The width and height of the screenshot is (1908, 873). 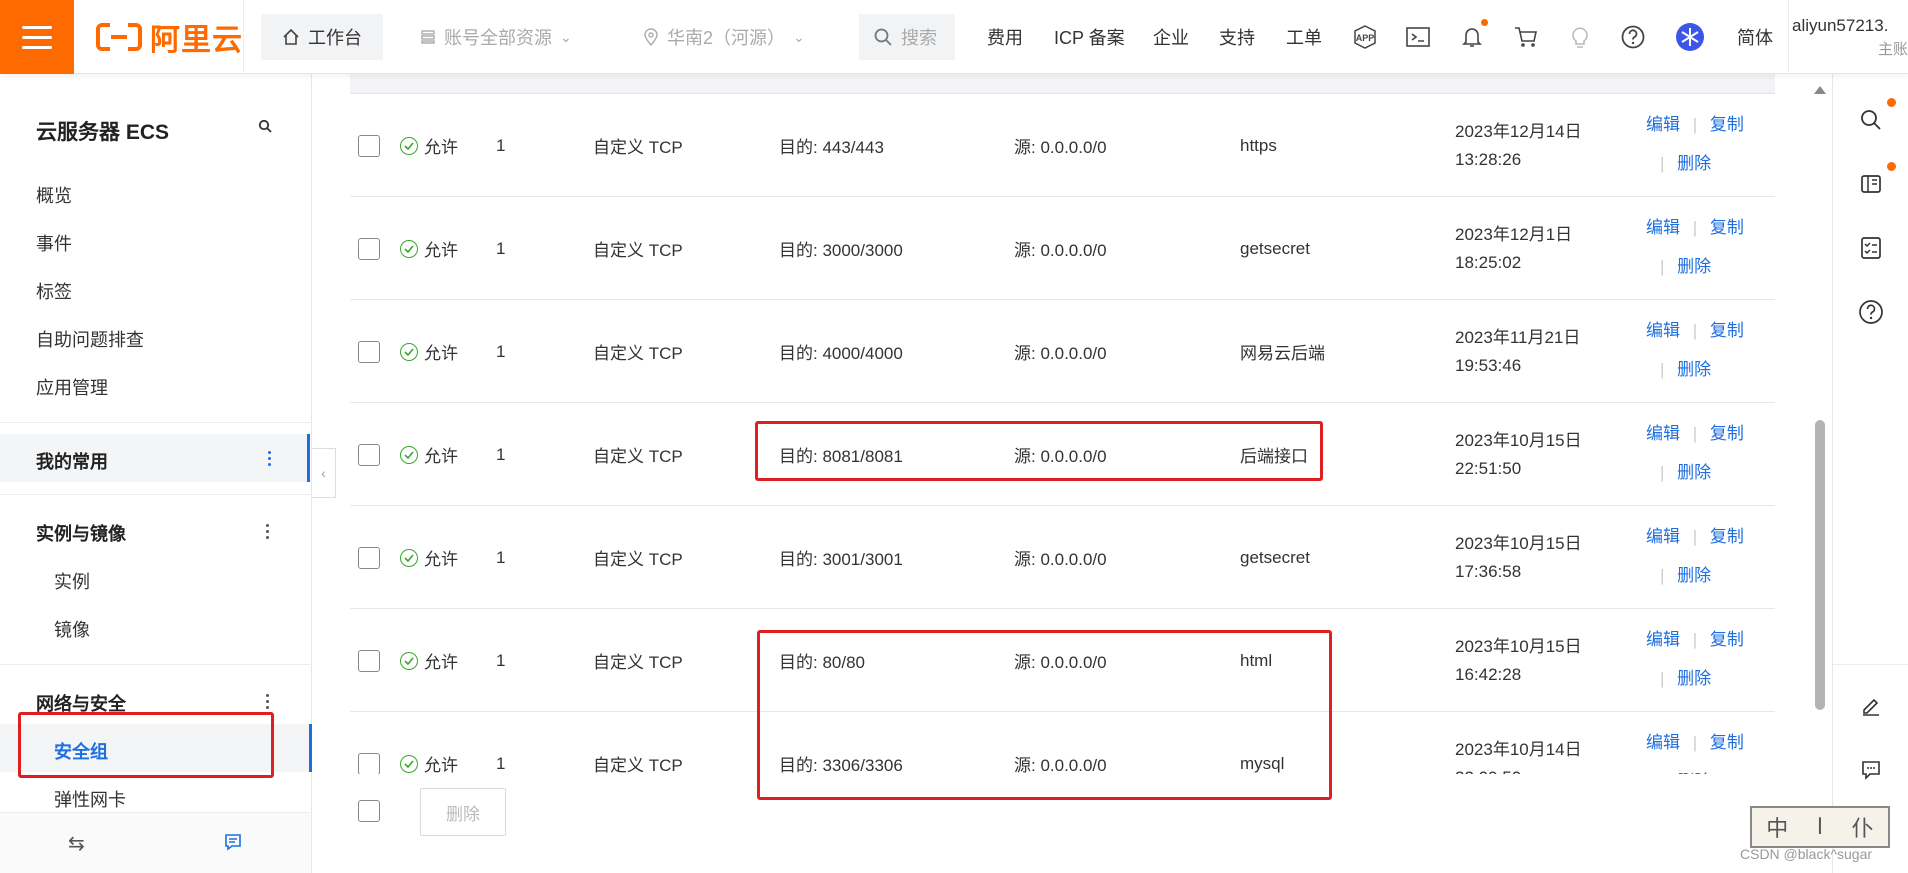 I want to click on priority-cell: 1, so click(x=501, y=248).